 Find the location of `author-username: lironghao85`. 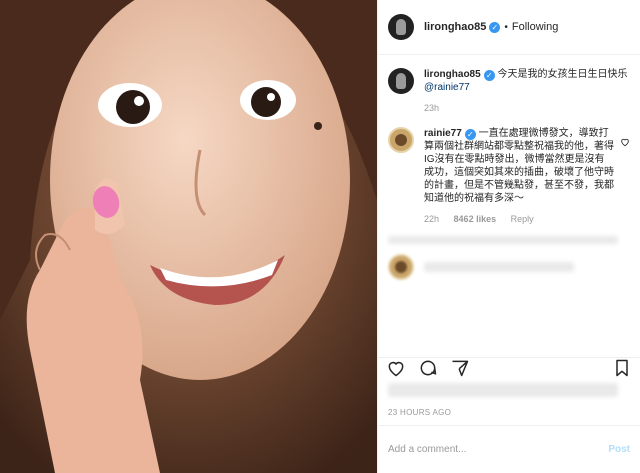

author-username: lironghao85 is located at coordinates (455, 27).